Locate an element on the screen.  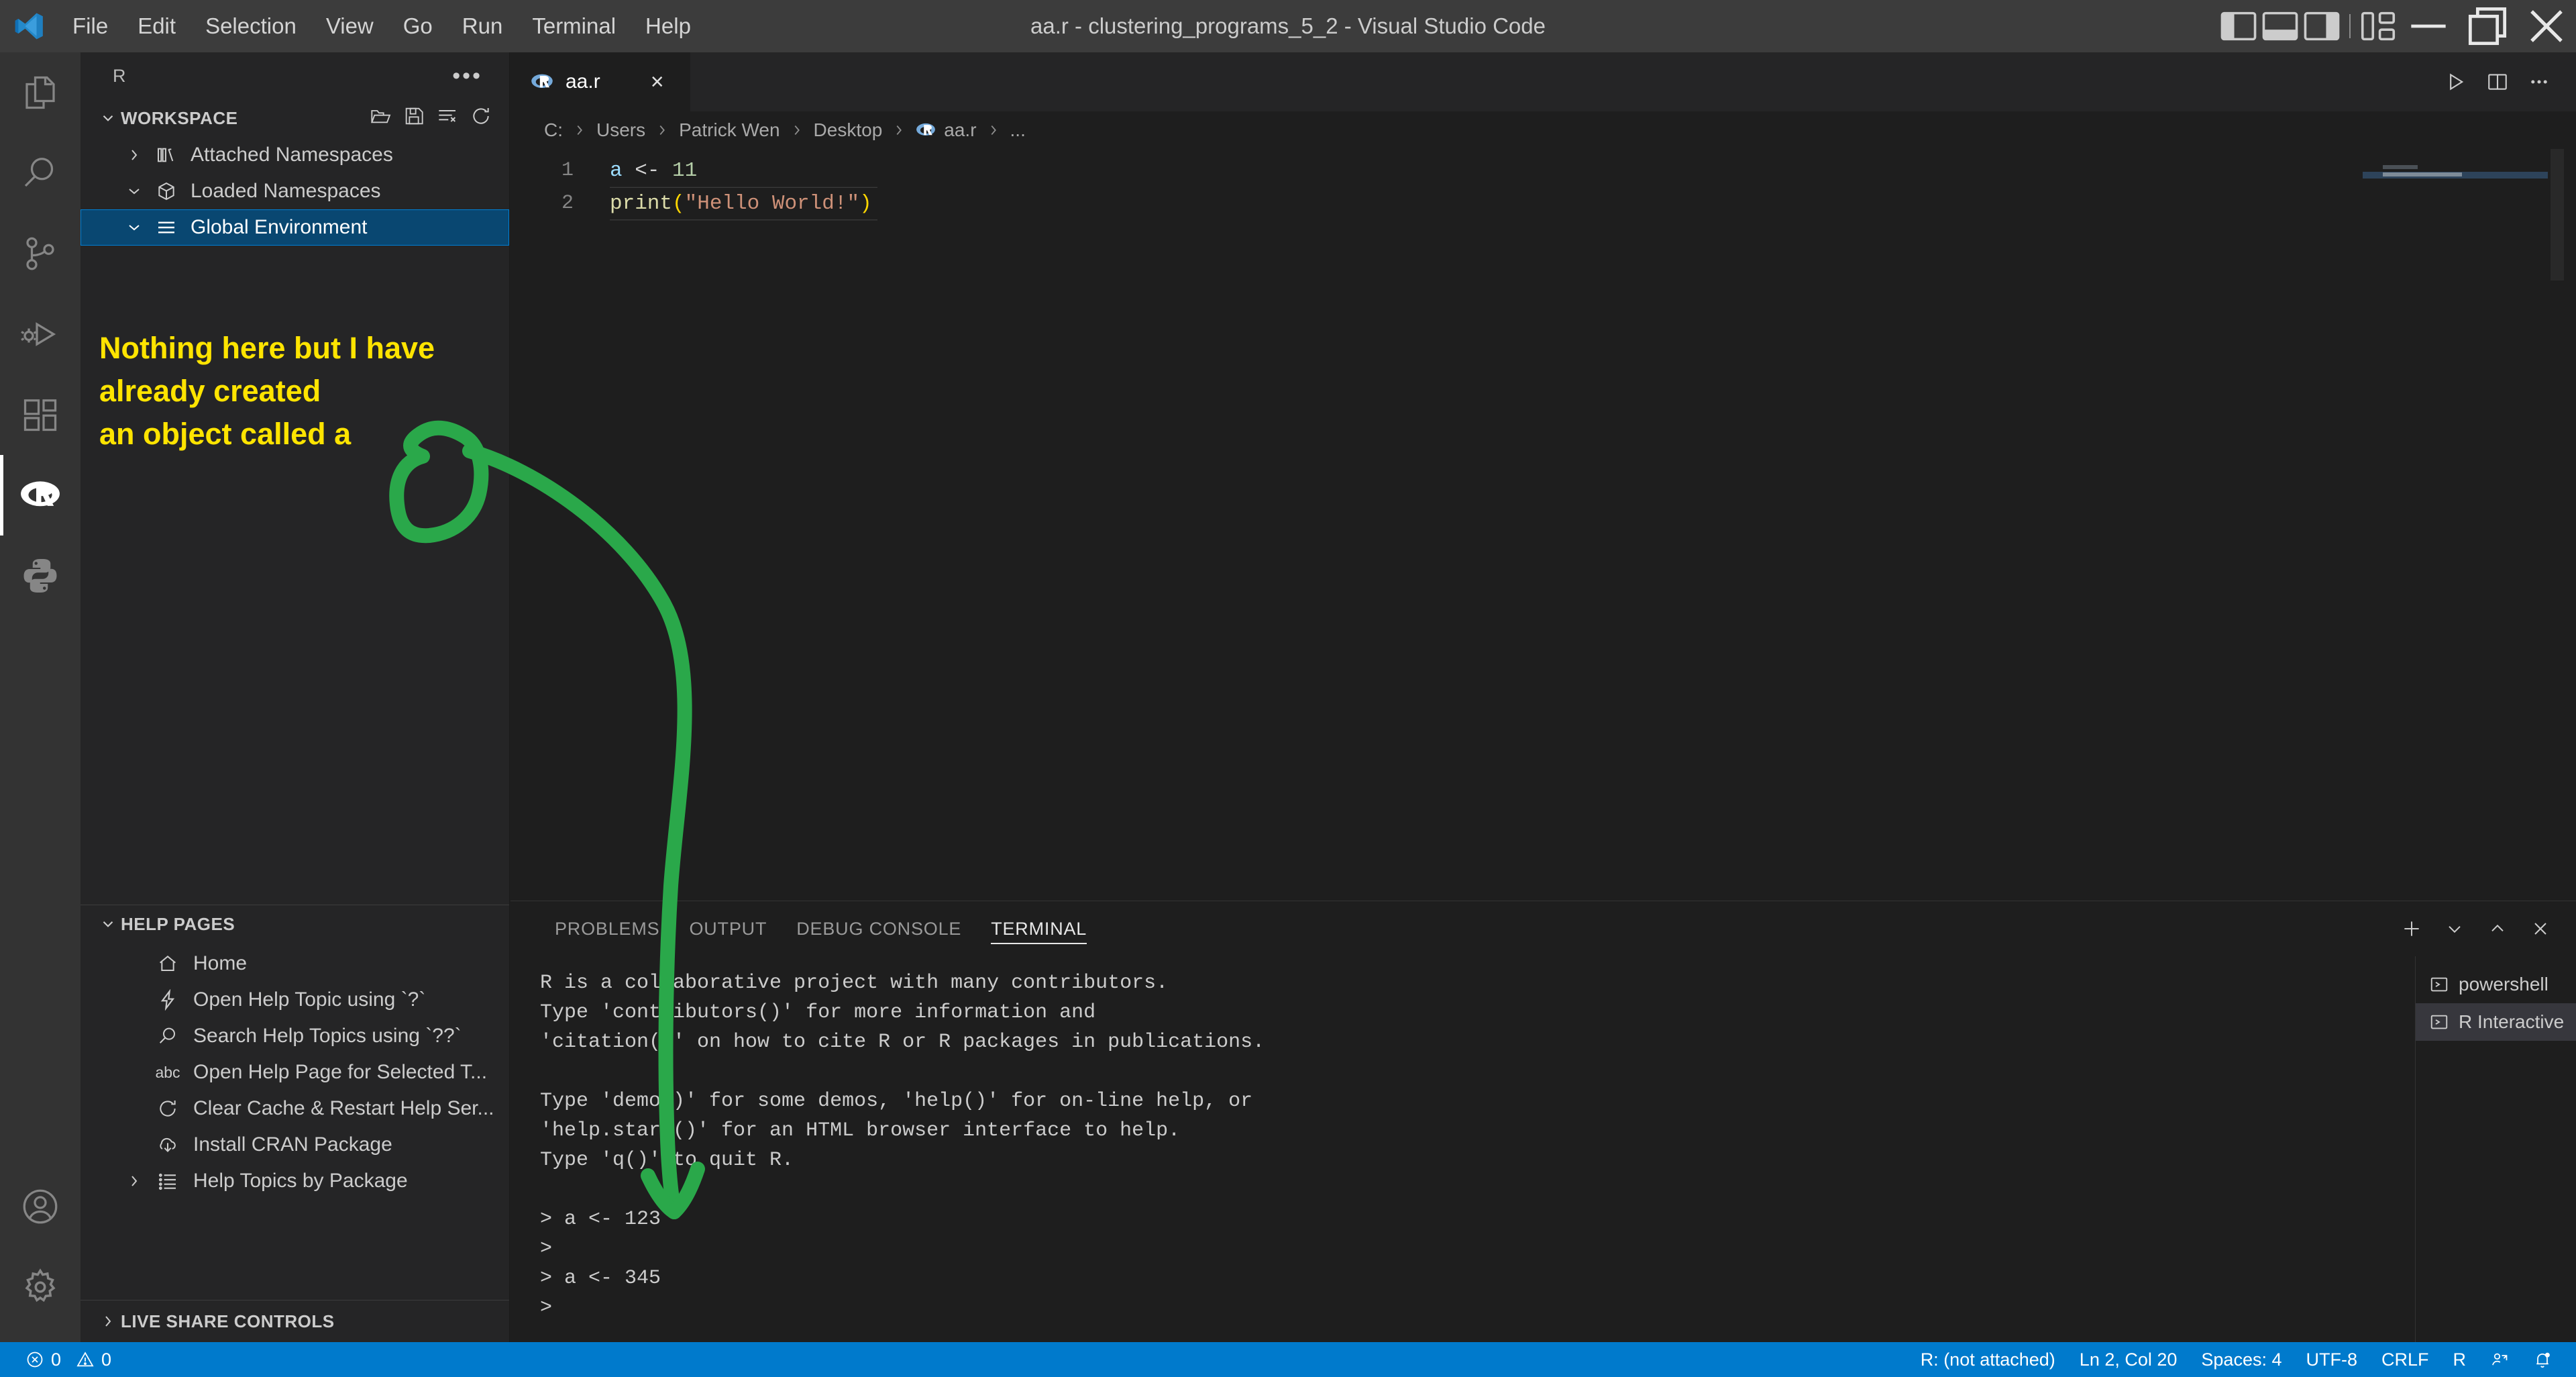
status-eol: CRLF is located at coordinates (2405, 1359).